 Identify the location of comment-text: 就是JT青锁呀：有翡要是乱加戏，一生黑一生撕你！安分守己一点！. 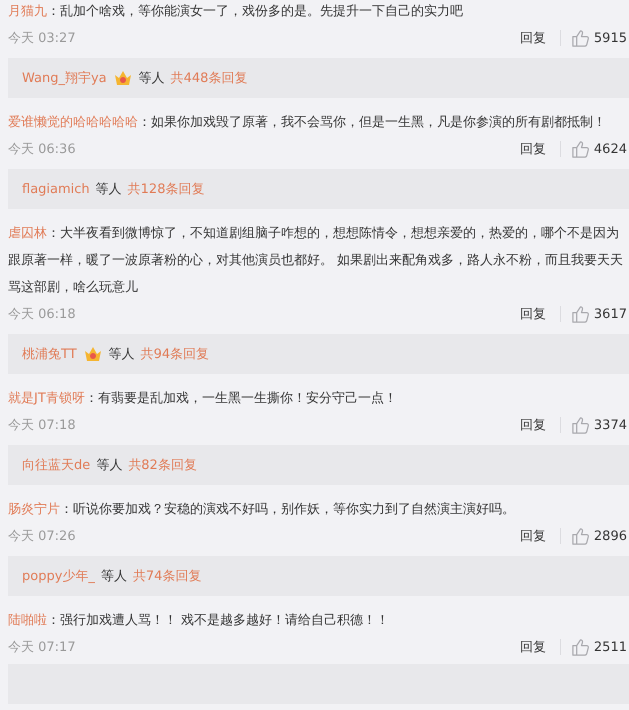
(203, 399).